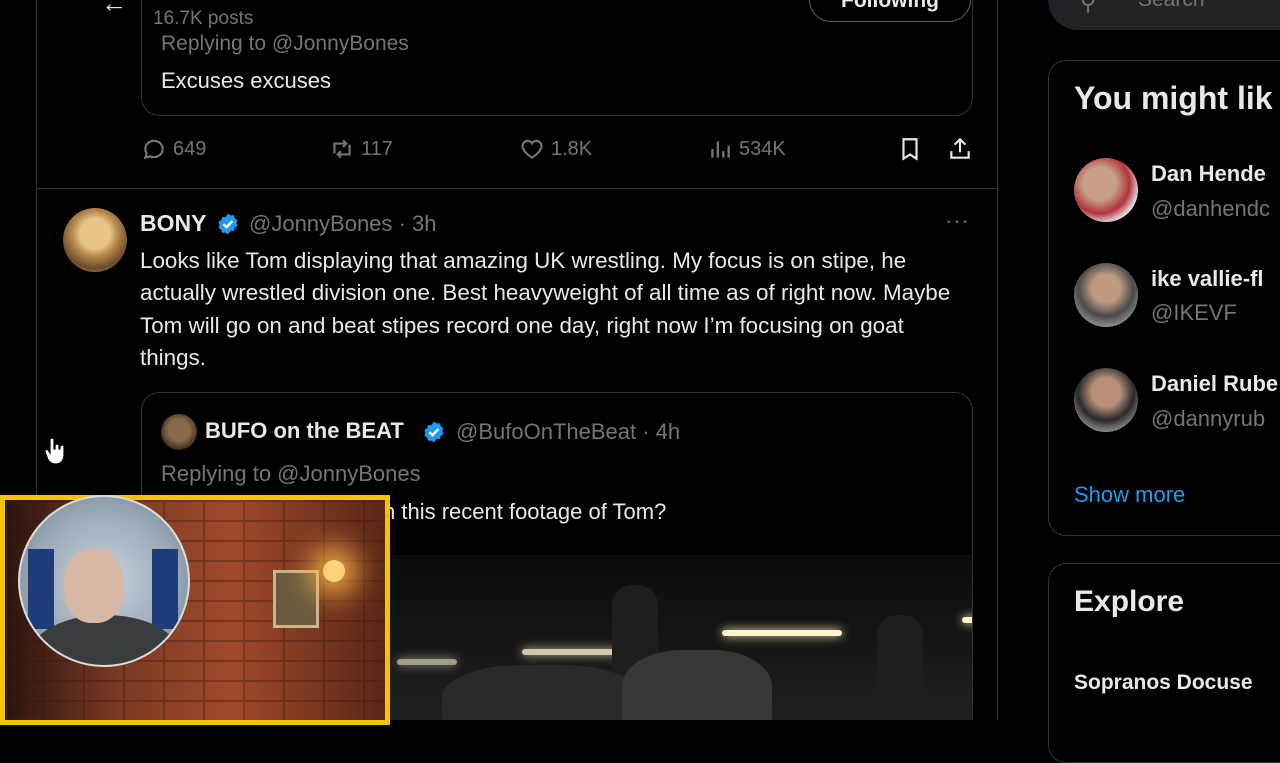 This screenshot has width=1280, height=763. Describe the element at coordinates (957, 221) in the screenshot. I see `more-options-icon: ···` at that location.